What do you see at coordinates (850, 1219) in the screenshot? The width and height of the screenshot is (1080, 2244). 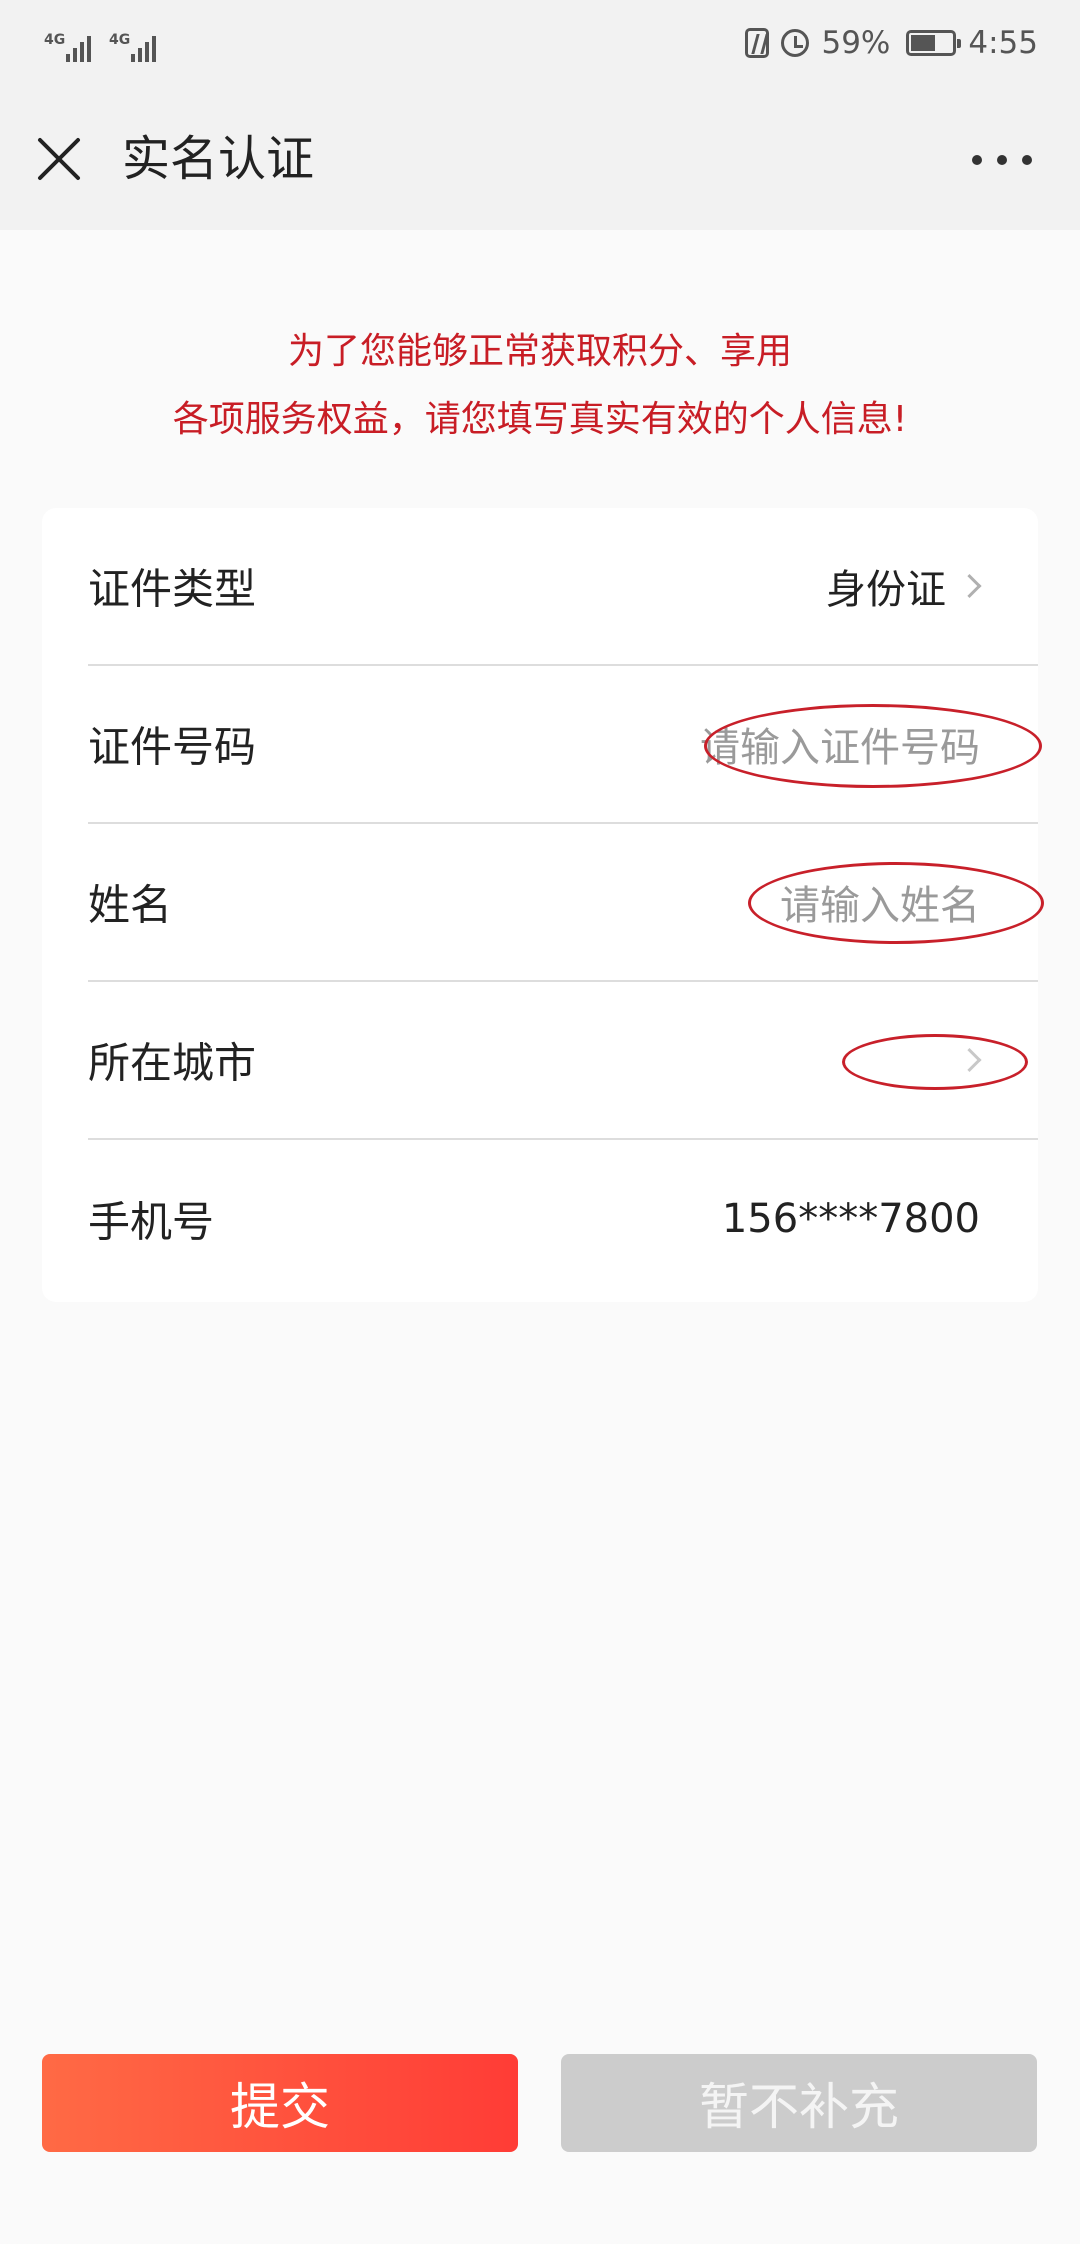 I see `phone-value: 156****7800` at bounding box center [850, 1219].